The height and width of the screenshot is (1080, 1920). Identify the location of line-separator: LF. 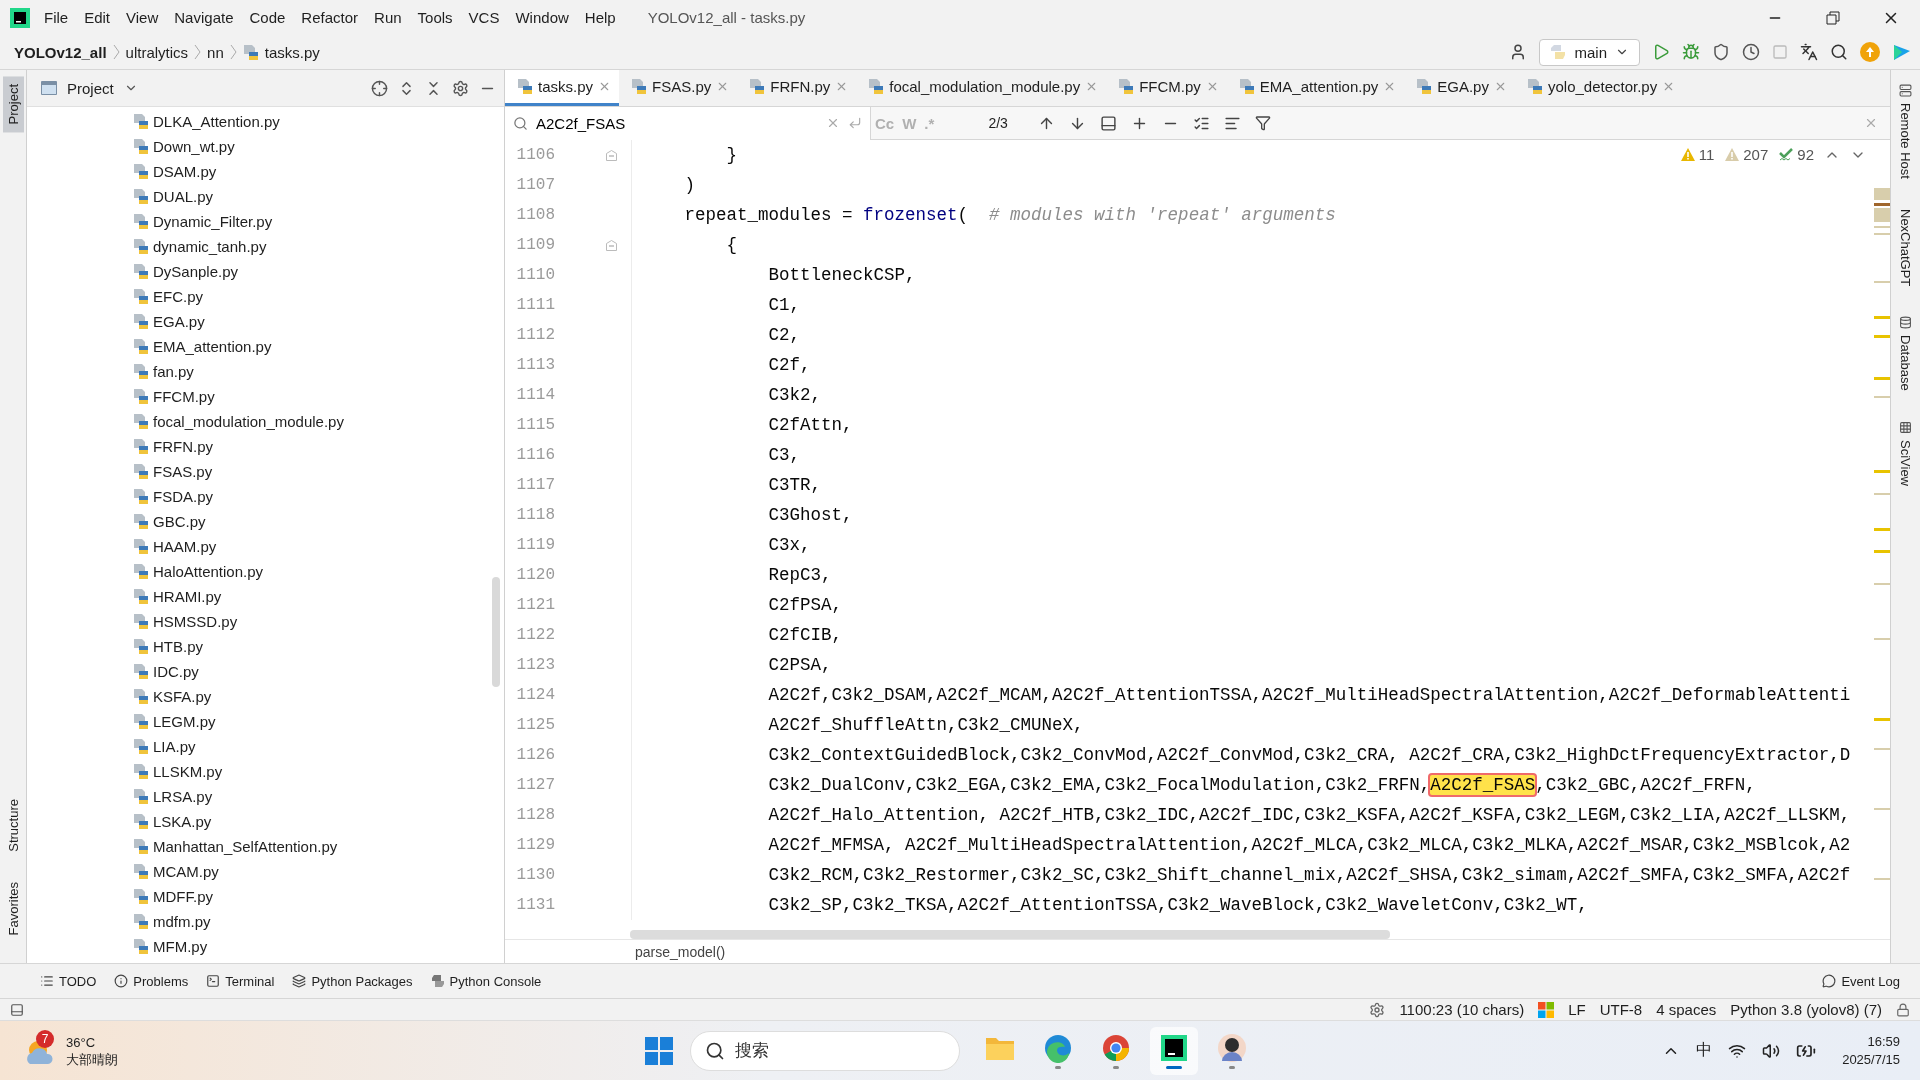
(1577, 1009).